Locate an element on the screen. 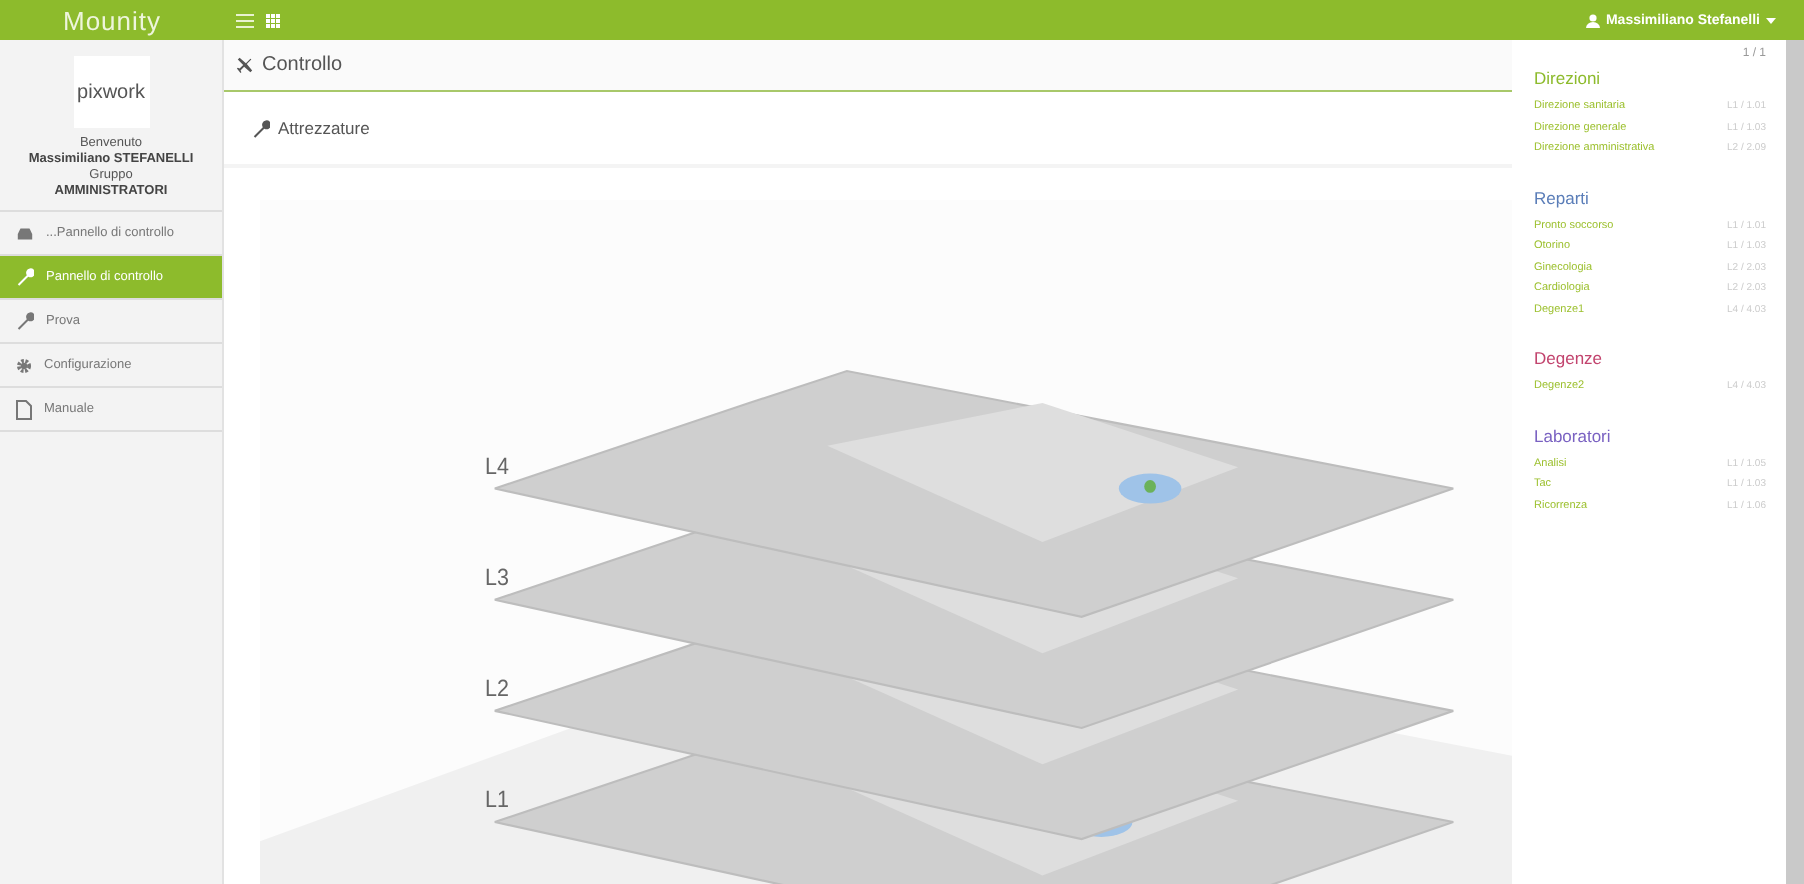  floor-label: L4 is located at coordinates (496, 467).